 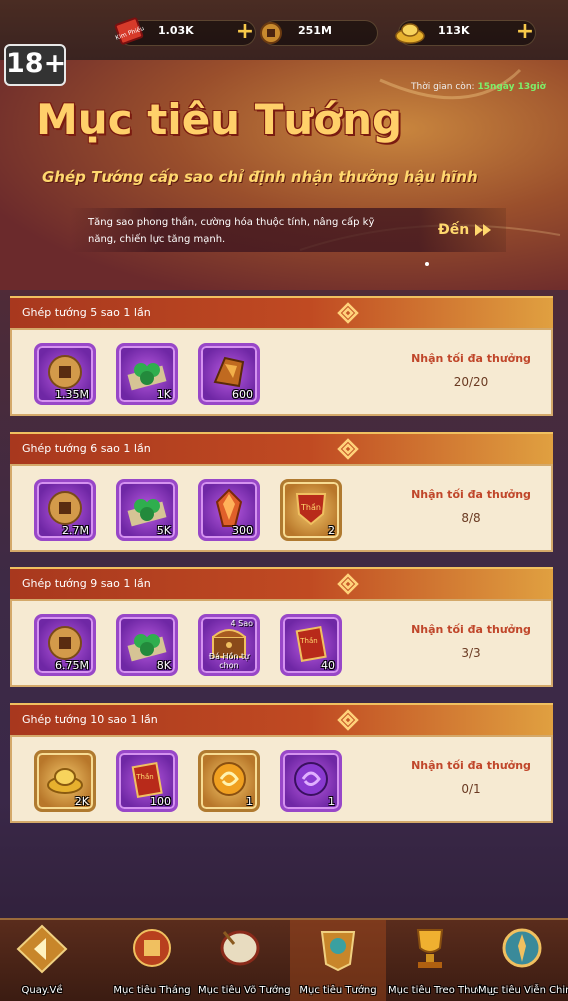 I want to click on chest-name: Đá Hồn tự chọn, so click(x=229, y=661).